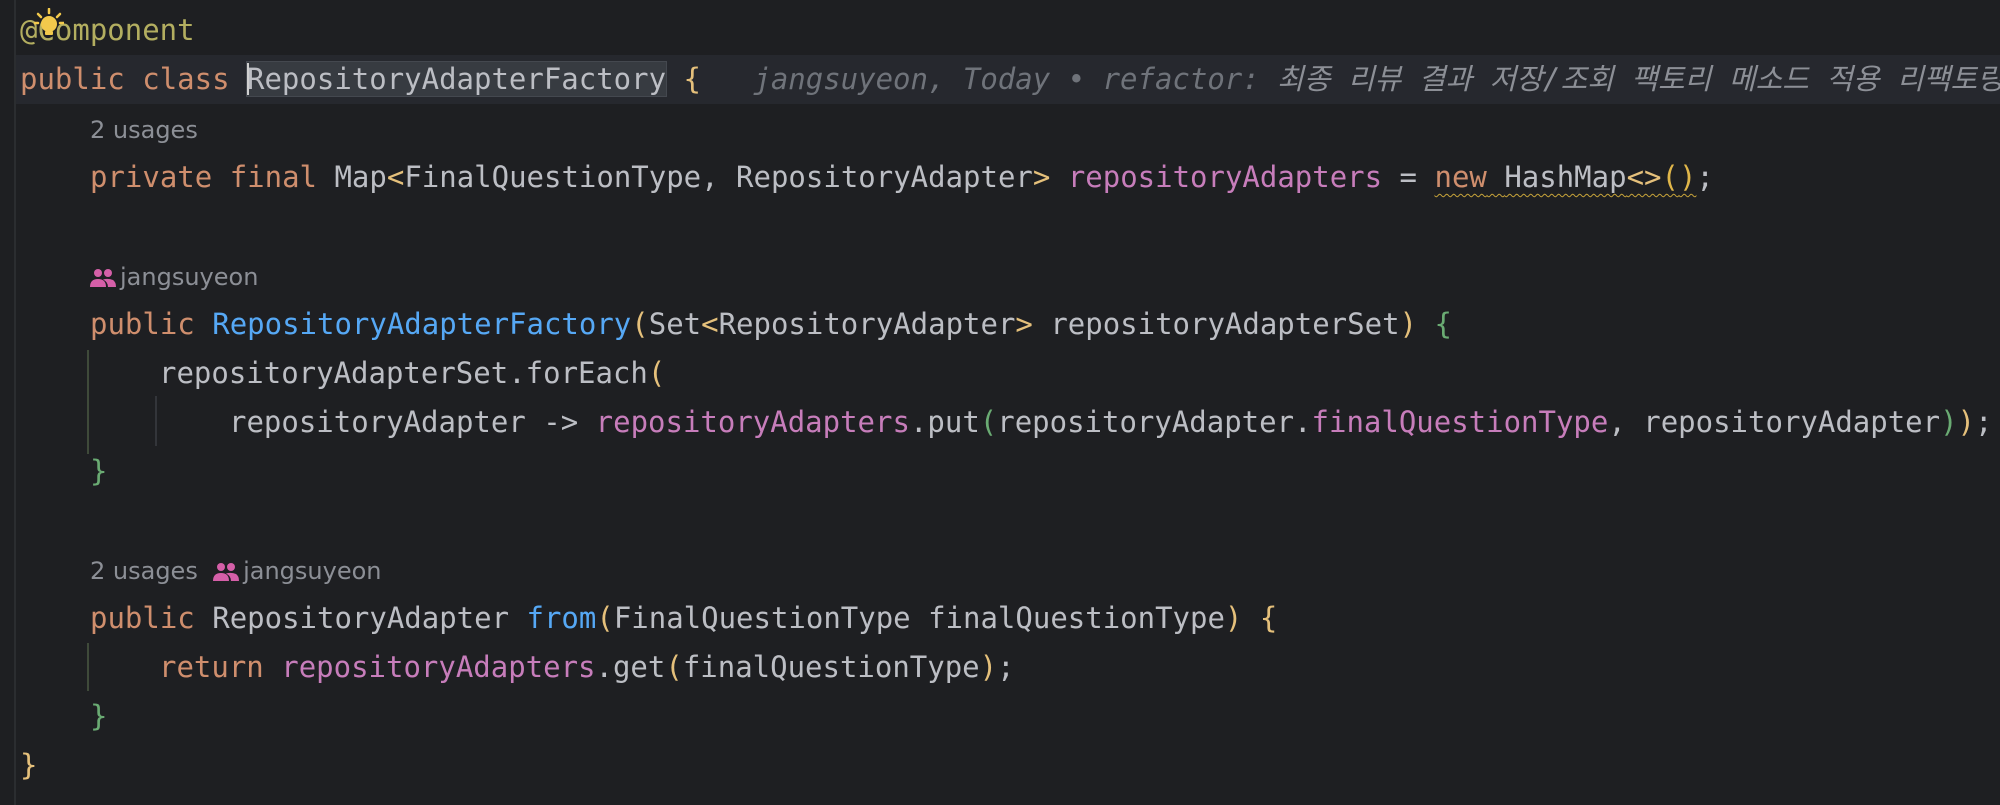 This screenshot has height=805, width=2000. I want to click on code-line-class-close: }, so click(28, 765).